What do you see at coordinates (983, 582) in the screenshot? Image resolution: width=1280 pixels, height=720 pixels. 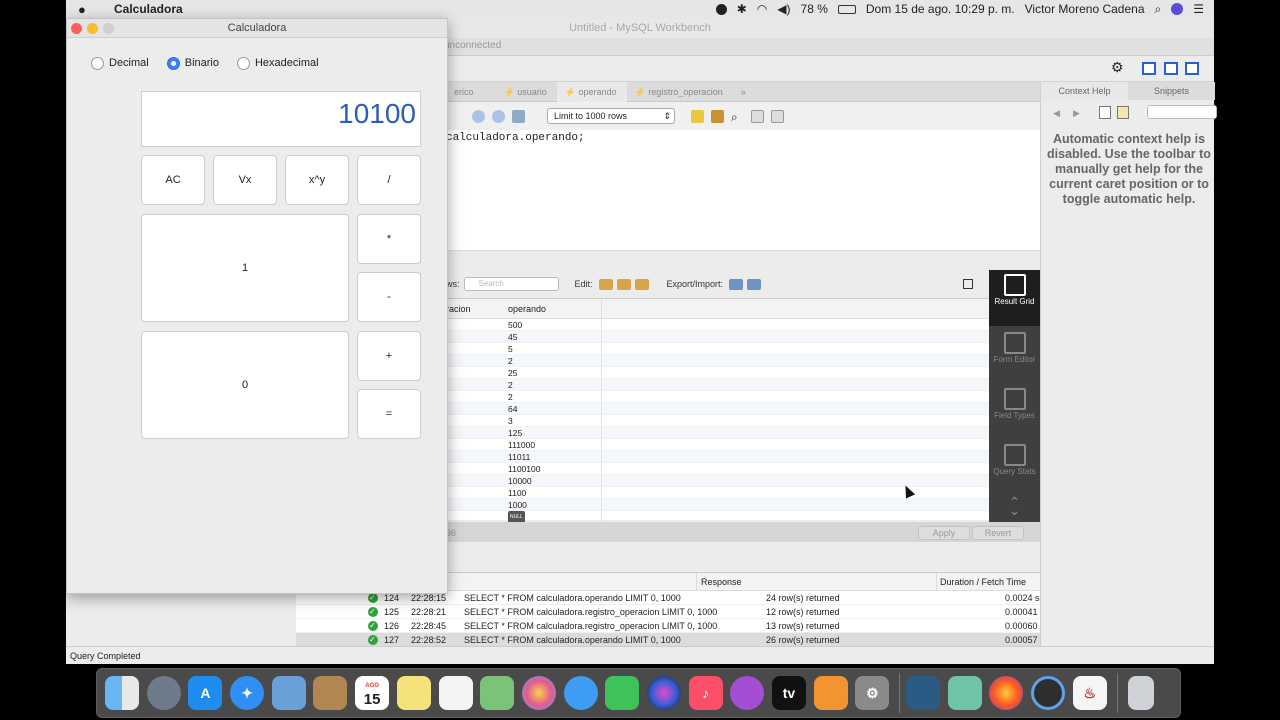 I see `output-header-duration: Duration / Fetch Time` at bounding box center [983, 582].